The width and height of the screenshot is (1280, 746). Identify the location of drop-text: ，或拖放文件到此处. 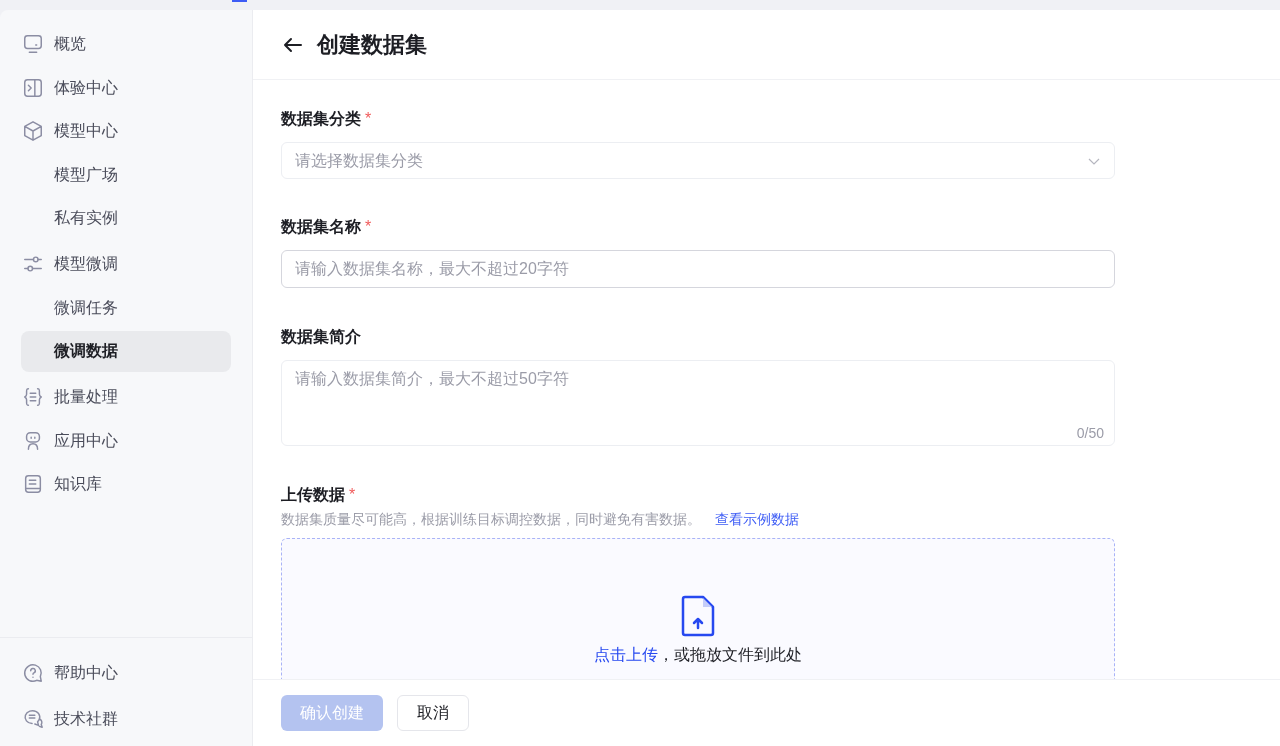
(730, 655).